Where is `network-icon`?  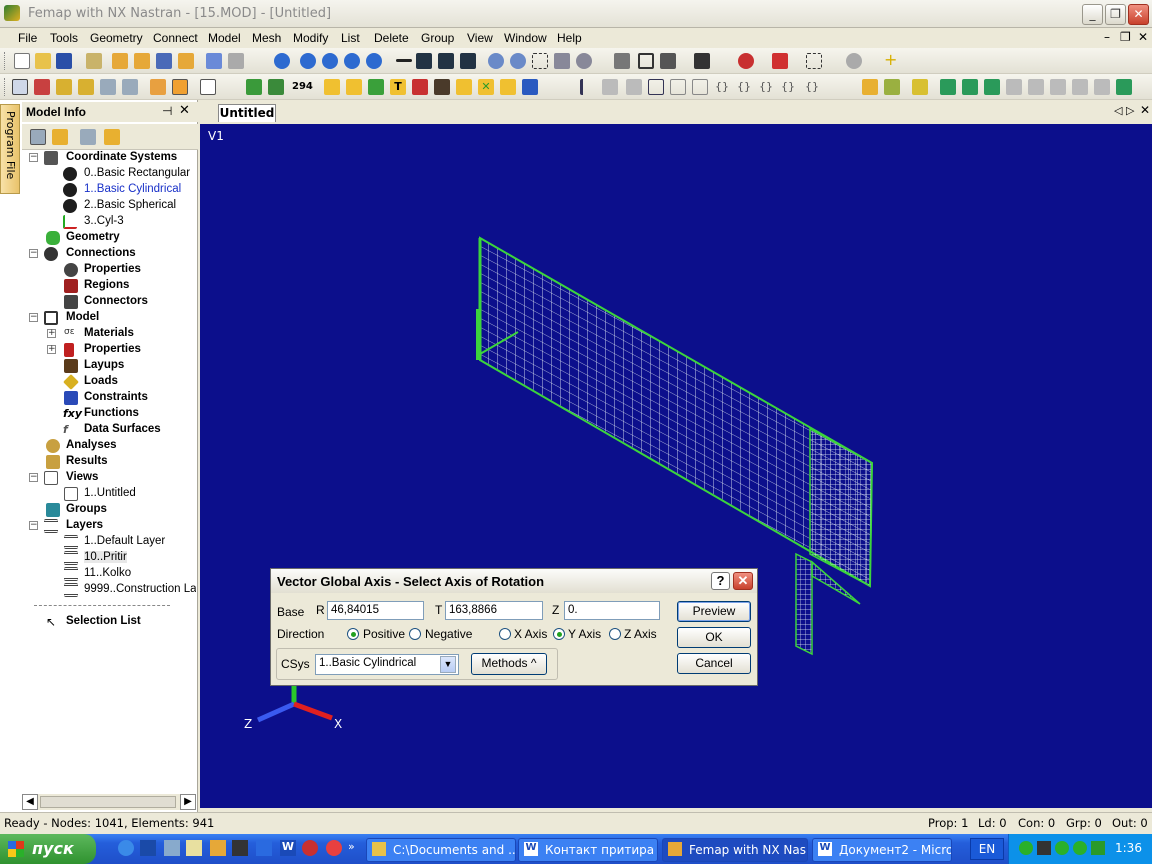 network-icon is located at coordinates (1044, 848).